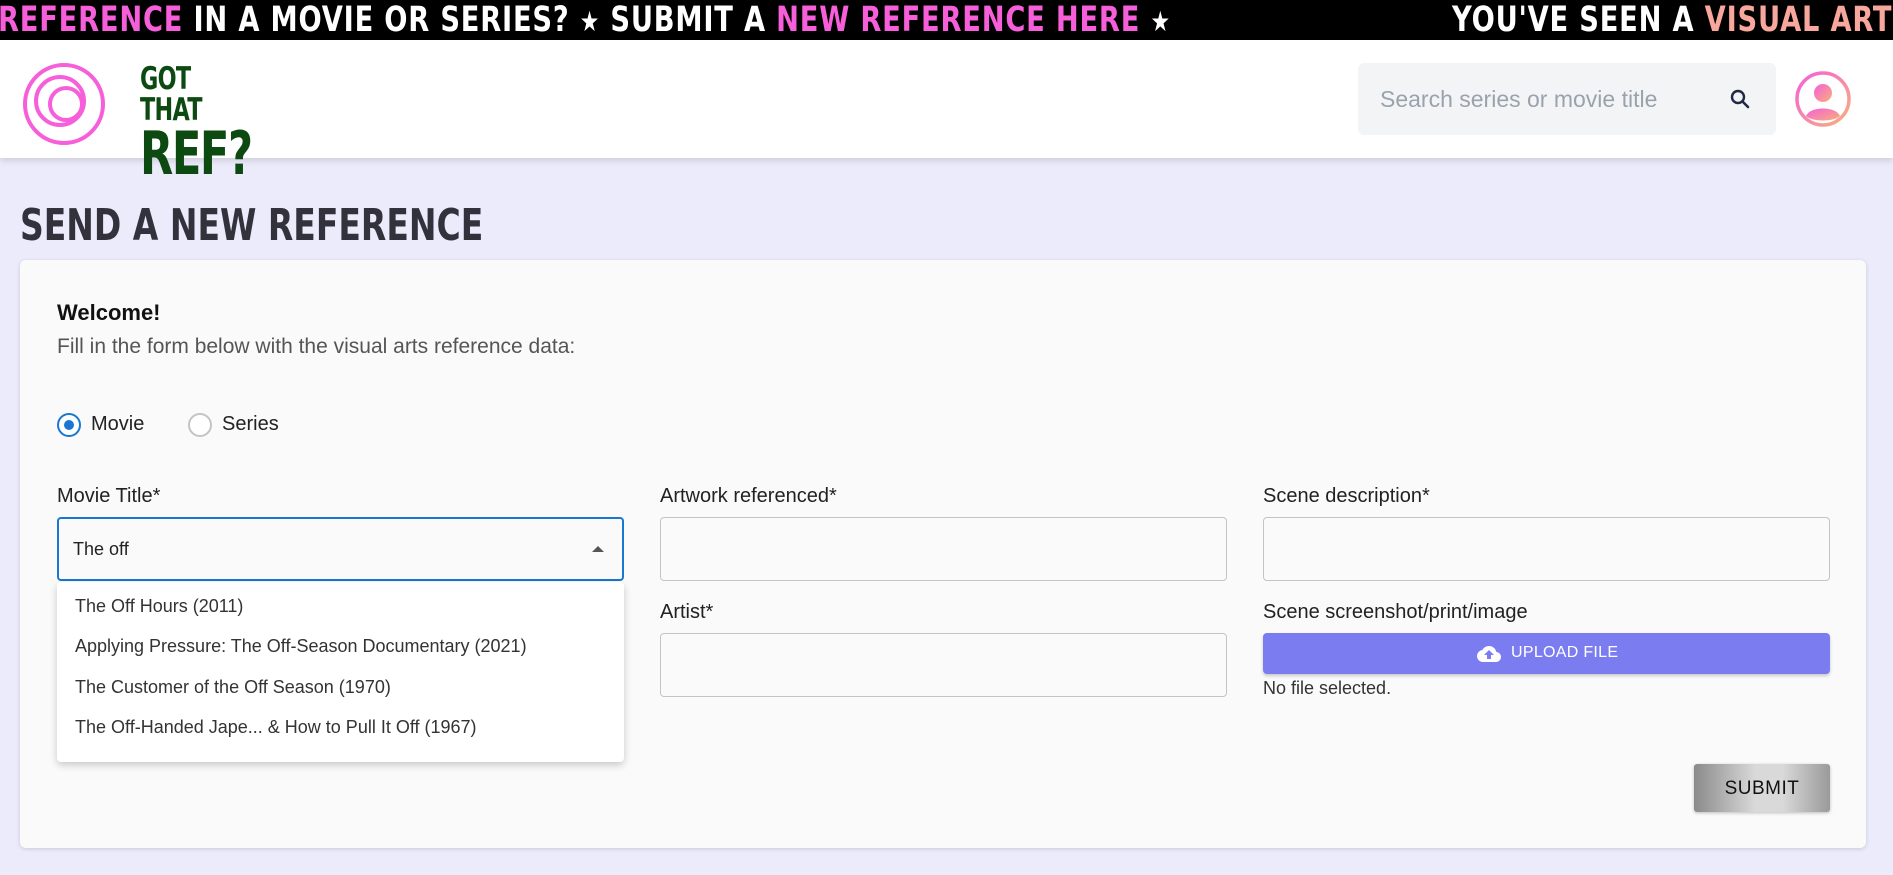 The image size is (1893, 875). I want to click on artist-field, so click(943, 665).